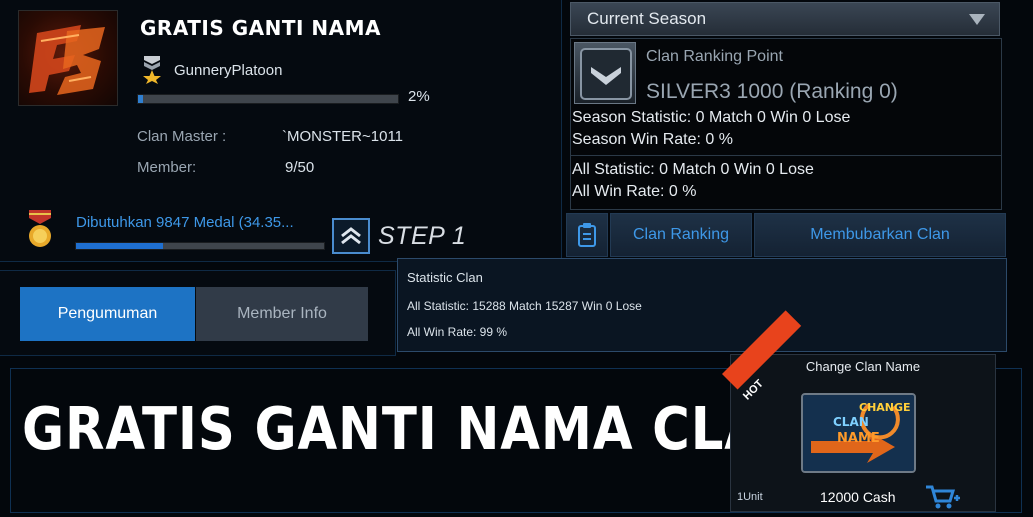 The width and height of the screenshot is (1033, 517). What do you see at coordinates (343, 136) in the screenshot?
I see `clan-master-value: `MONSTER~1011` at bounding box center [343, 136].